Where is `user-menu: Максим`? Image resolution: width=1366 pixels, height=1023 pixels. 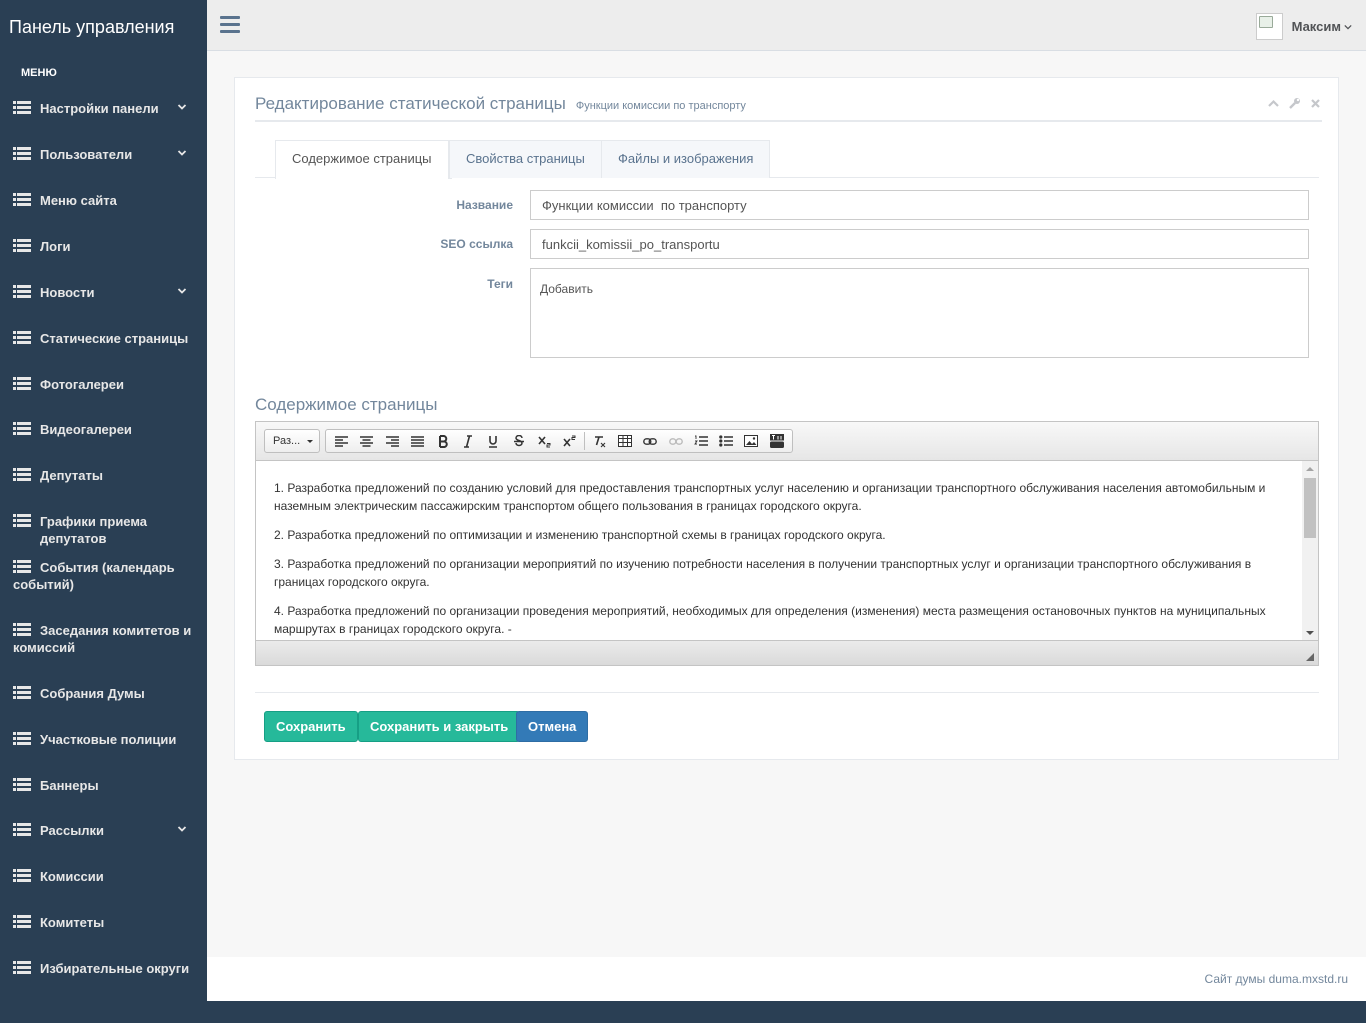 user-menu: Максим is located at coordinates (1303, 26).